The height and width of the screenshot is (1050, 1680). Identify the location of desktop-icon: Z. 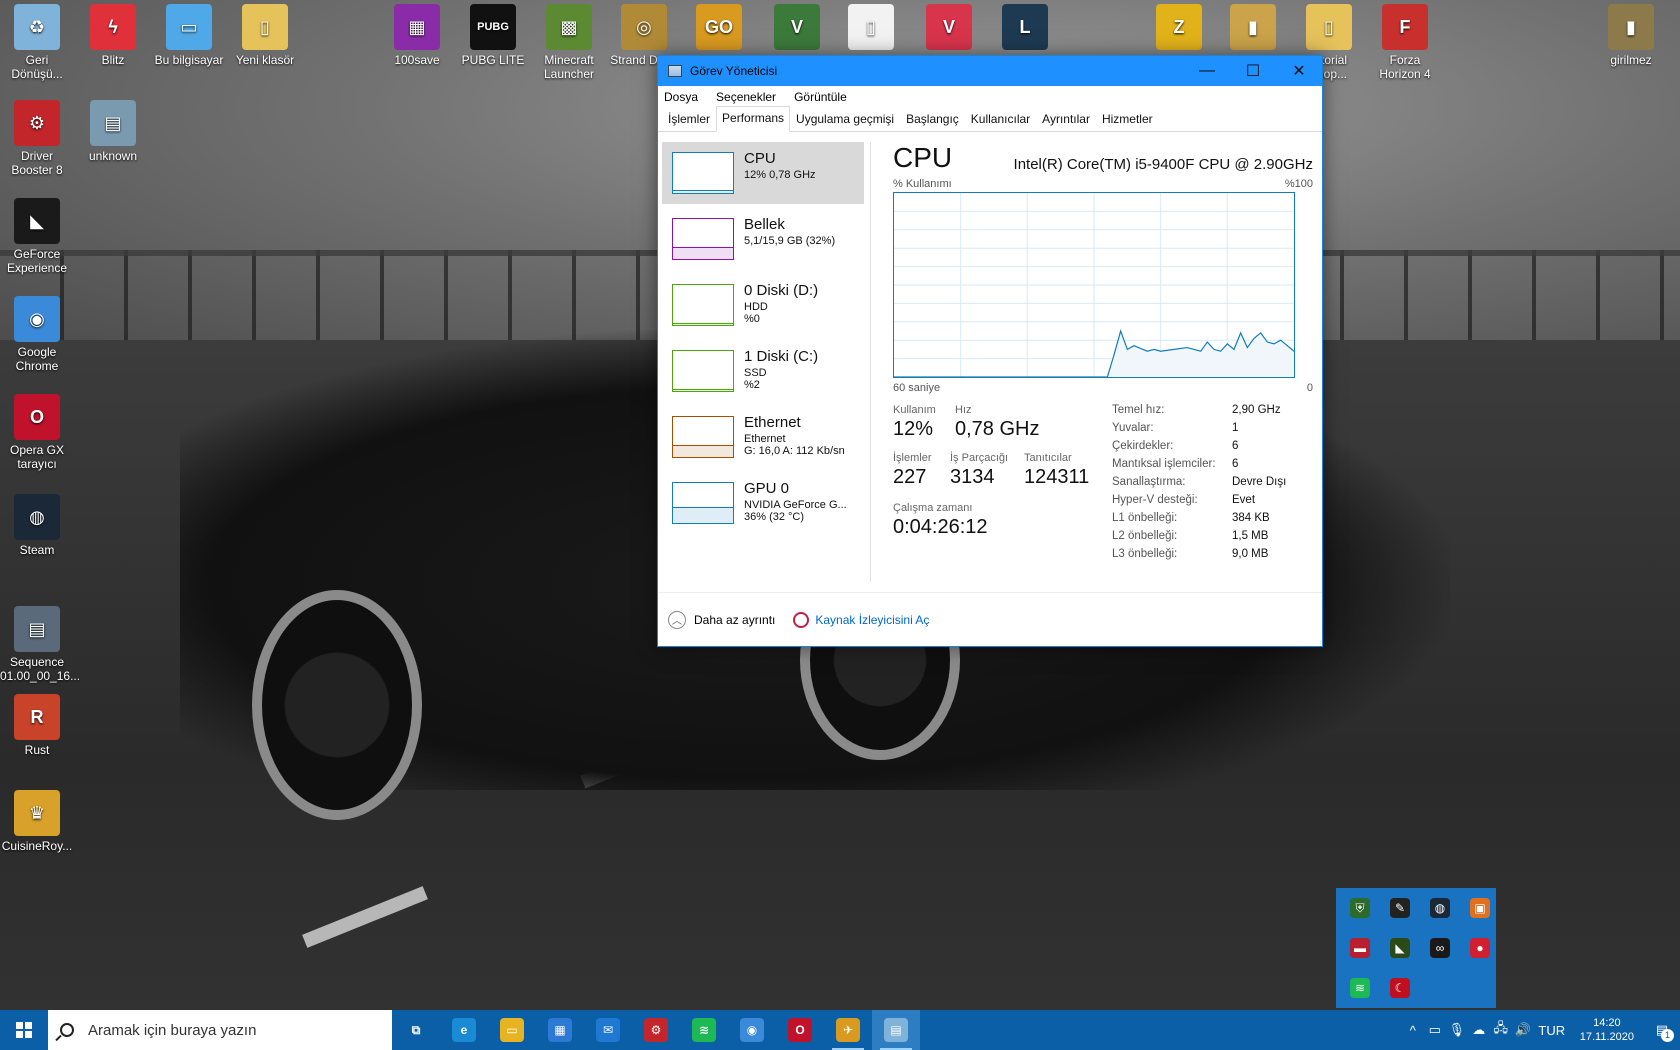
(1179, 28).